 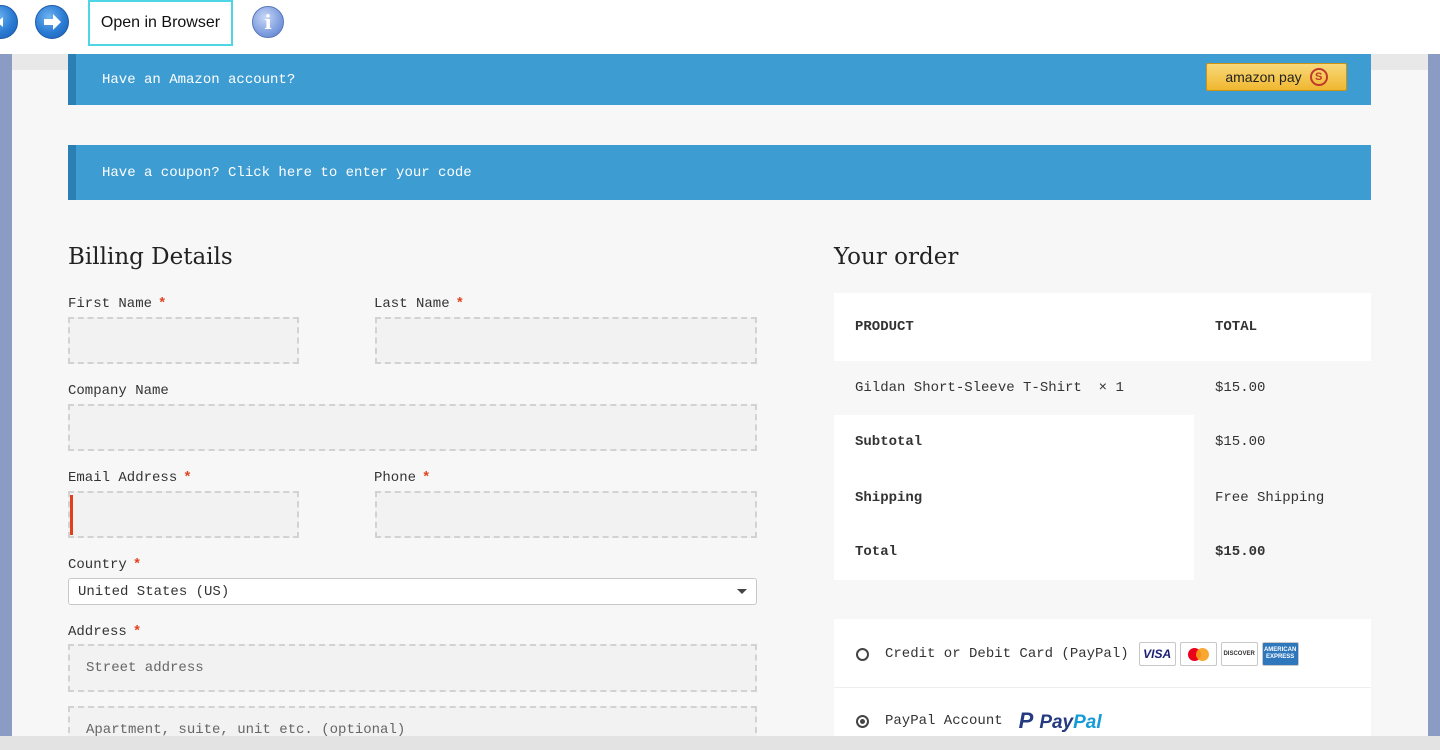 I want to click on subtotal-value: $15.00, so click(x=1240, y=442).